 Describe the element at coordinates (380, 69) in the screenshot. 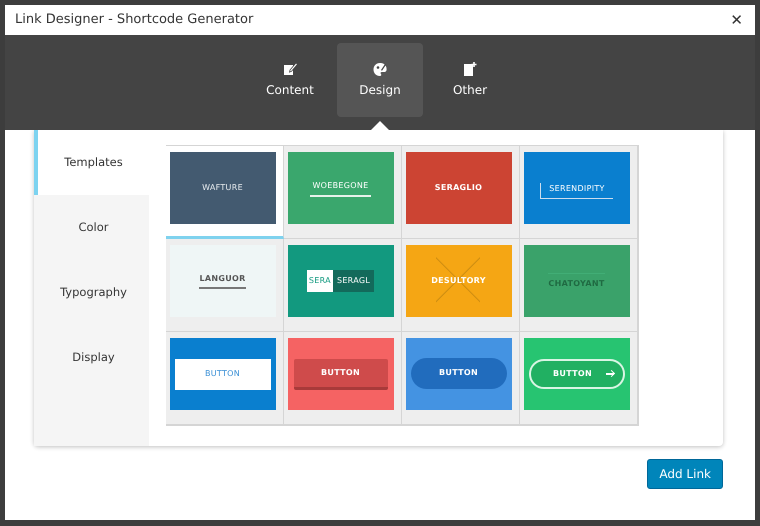

I see `palette-icon` at that location.